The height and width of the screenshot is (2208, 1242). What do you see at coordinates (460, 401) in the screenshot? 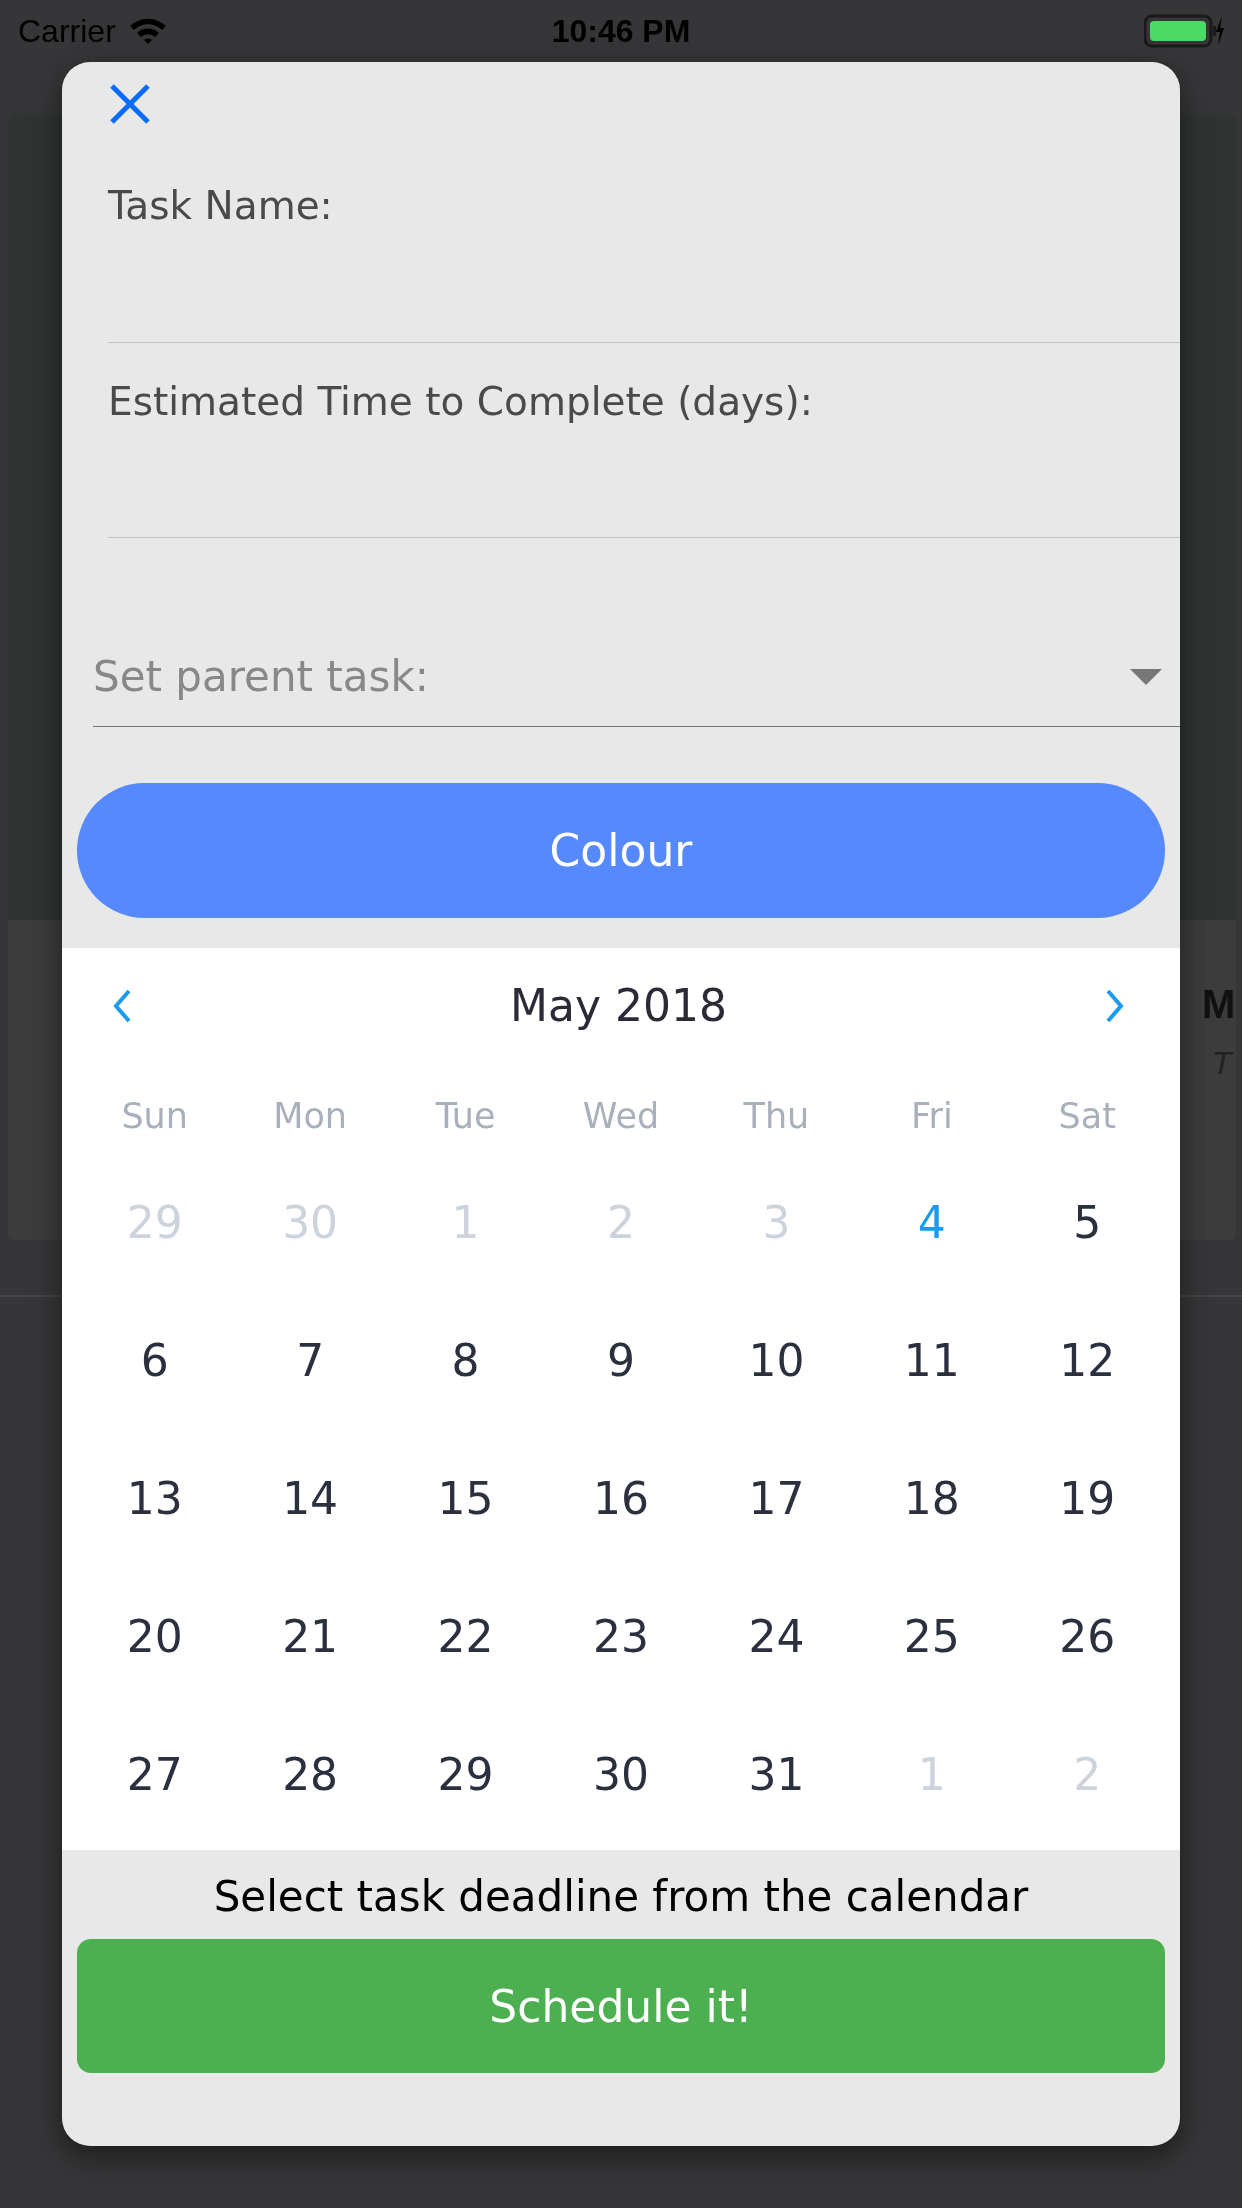
I see `field-label: Estimated Time to Complete (days):` at bounding box center [460, 401].